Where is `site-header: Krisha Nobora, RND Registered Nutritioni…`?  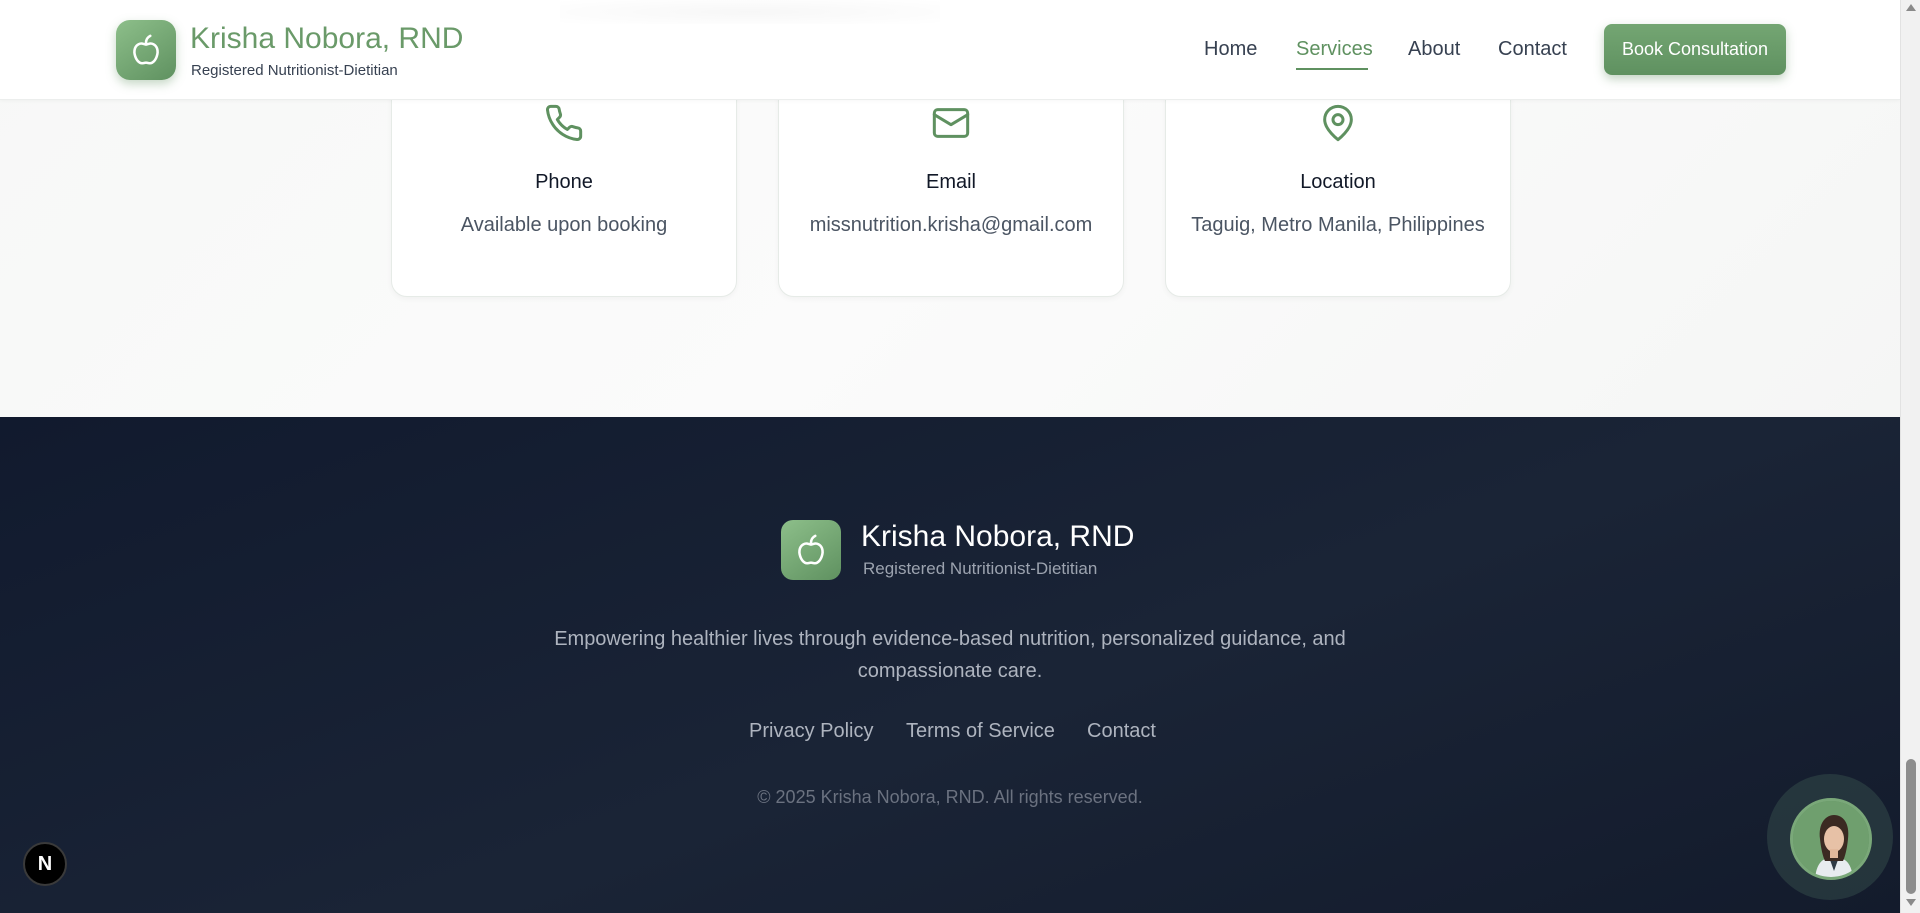 site-header: Krisha Nobora, RND Registered Nutritioni… is located at coordinates (950, 50).